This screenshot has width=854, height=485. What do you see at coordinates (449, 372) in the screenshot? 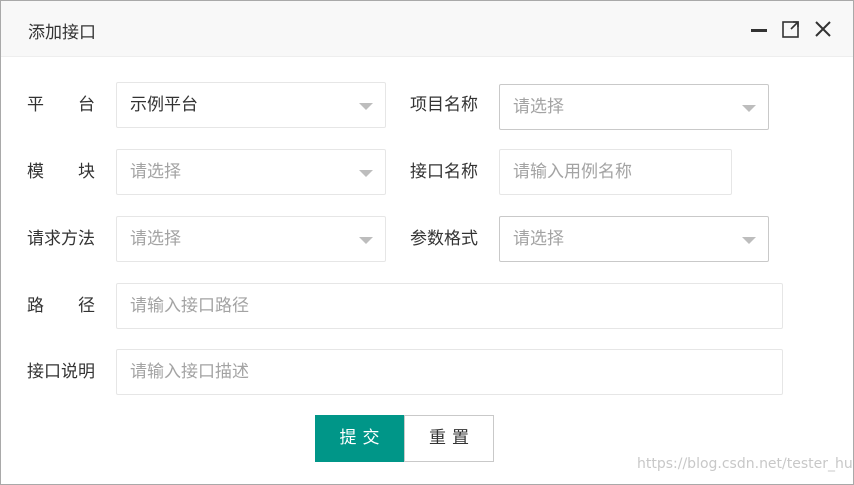
I see `description-input: 请输入接口描述` at bounding box center [449, 372].